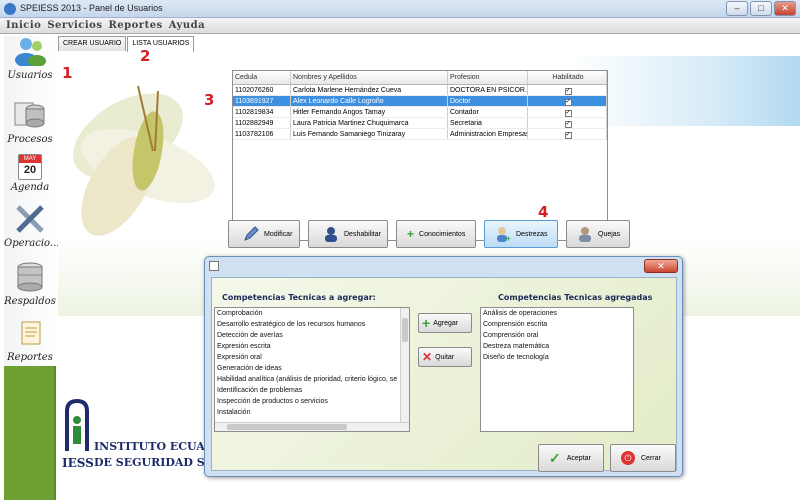 This screenshot has height=500, width=800. I want to click on column-header-profesion: Profesion, so click(488, 77).